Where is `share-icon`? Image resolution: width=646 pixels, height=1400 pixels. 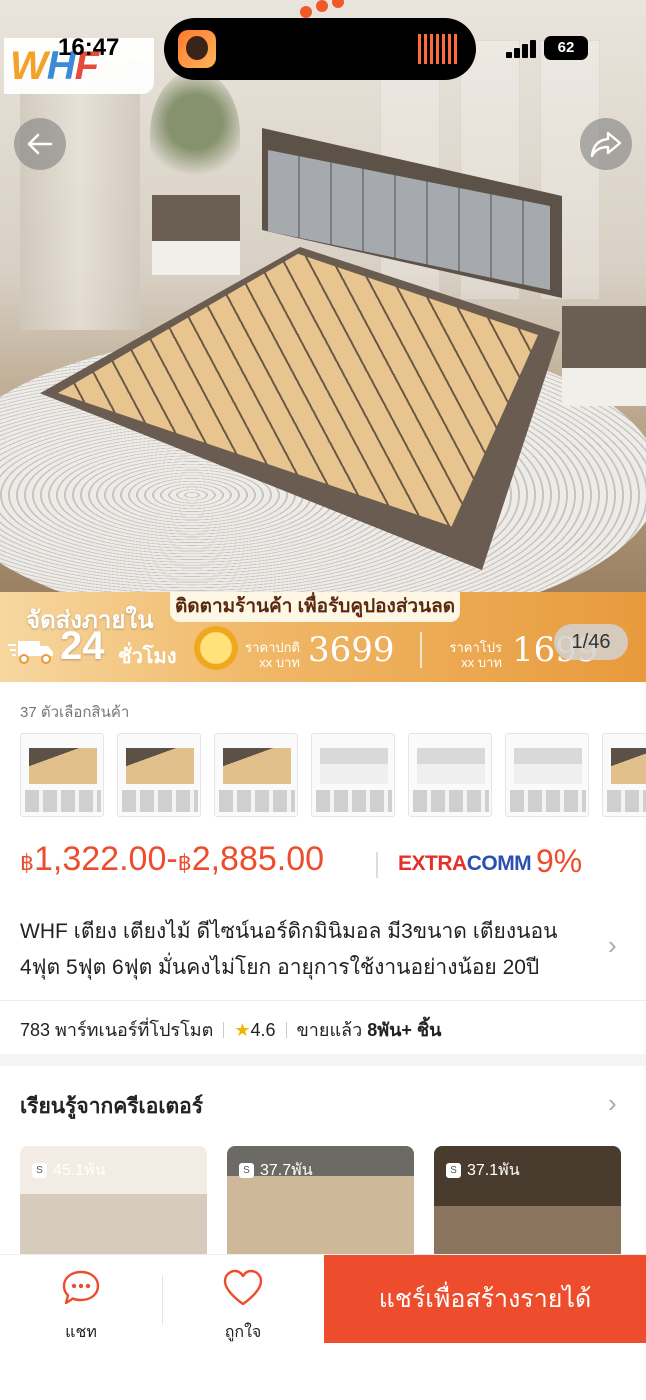
share-icon is located at coordinates (606, 144).